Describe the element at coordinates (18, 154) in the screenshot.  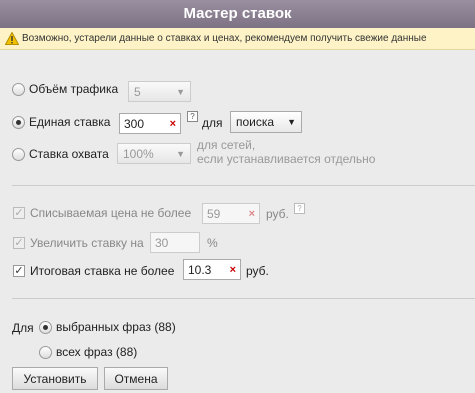
I see `coverage-radio` at that location.